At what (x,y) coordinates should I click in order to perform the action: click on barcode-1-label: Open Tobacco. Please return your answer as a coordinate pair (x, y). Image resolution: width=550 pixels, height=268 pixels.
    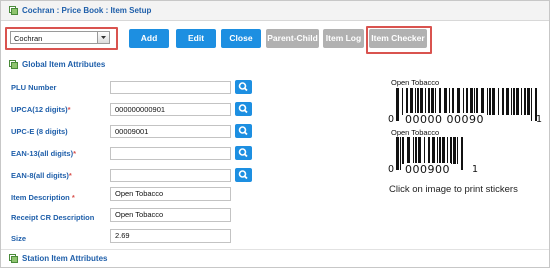
    Looking at the image, I should click on (415, 82).